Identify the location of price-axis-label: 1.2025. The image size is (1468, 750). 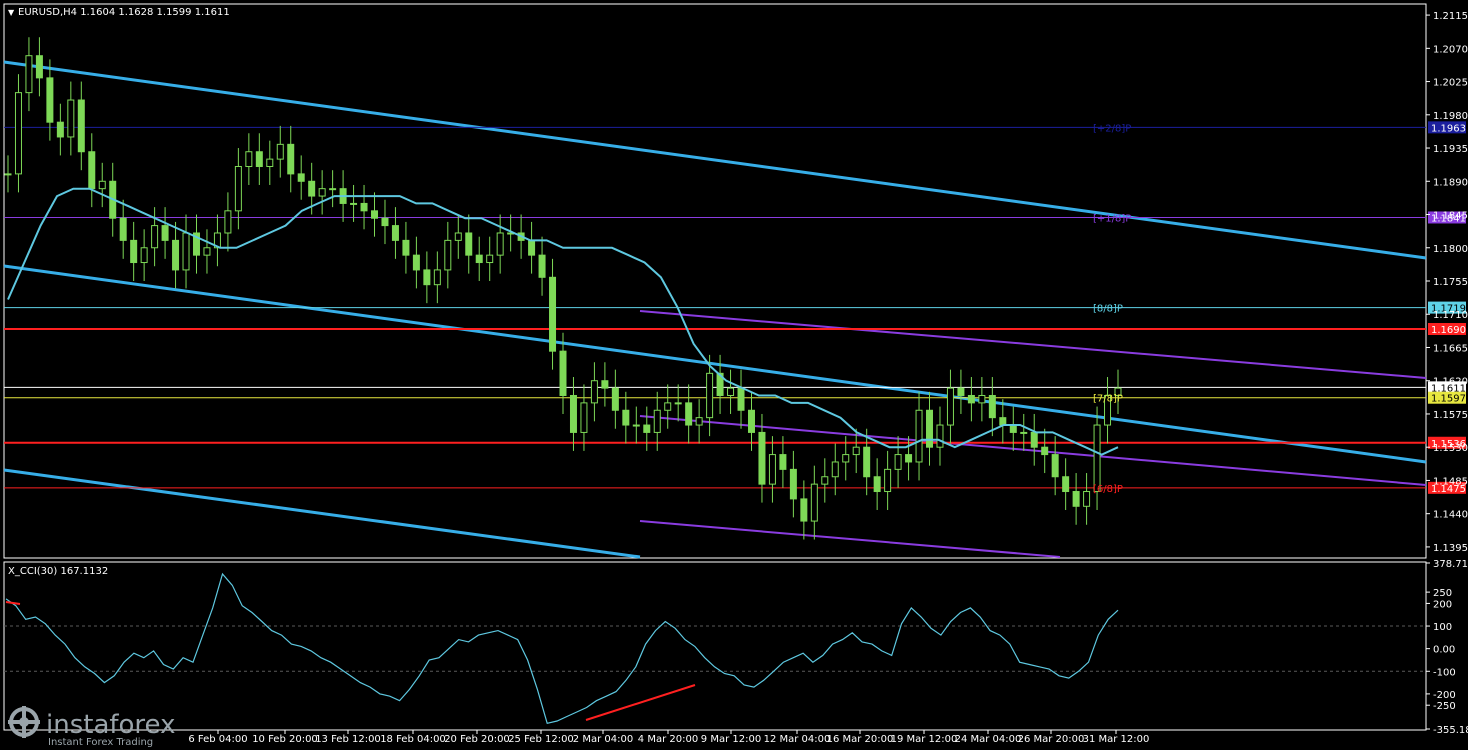
(1450, 83).